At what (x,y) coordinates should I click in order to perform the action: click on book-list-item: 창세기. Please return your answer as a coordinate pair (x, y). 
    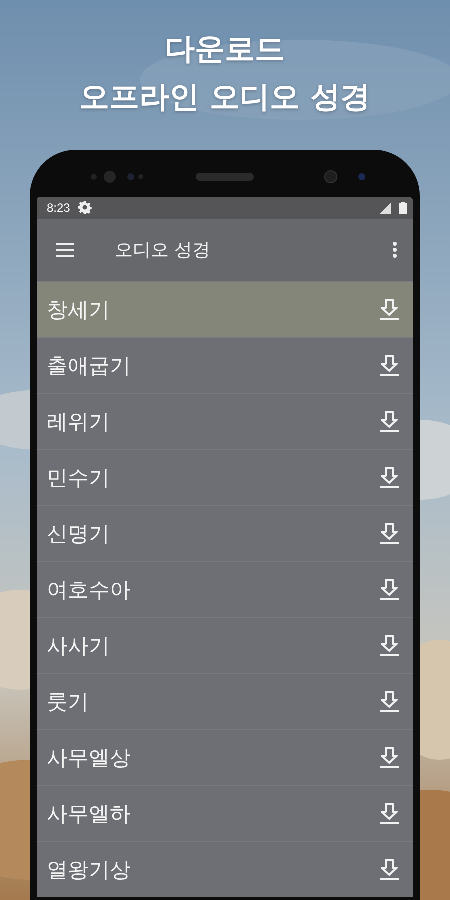
    Looking at the image, I should click on (225, 309).